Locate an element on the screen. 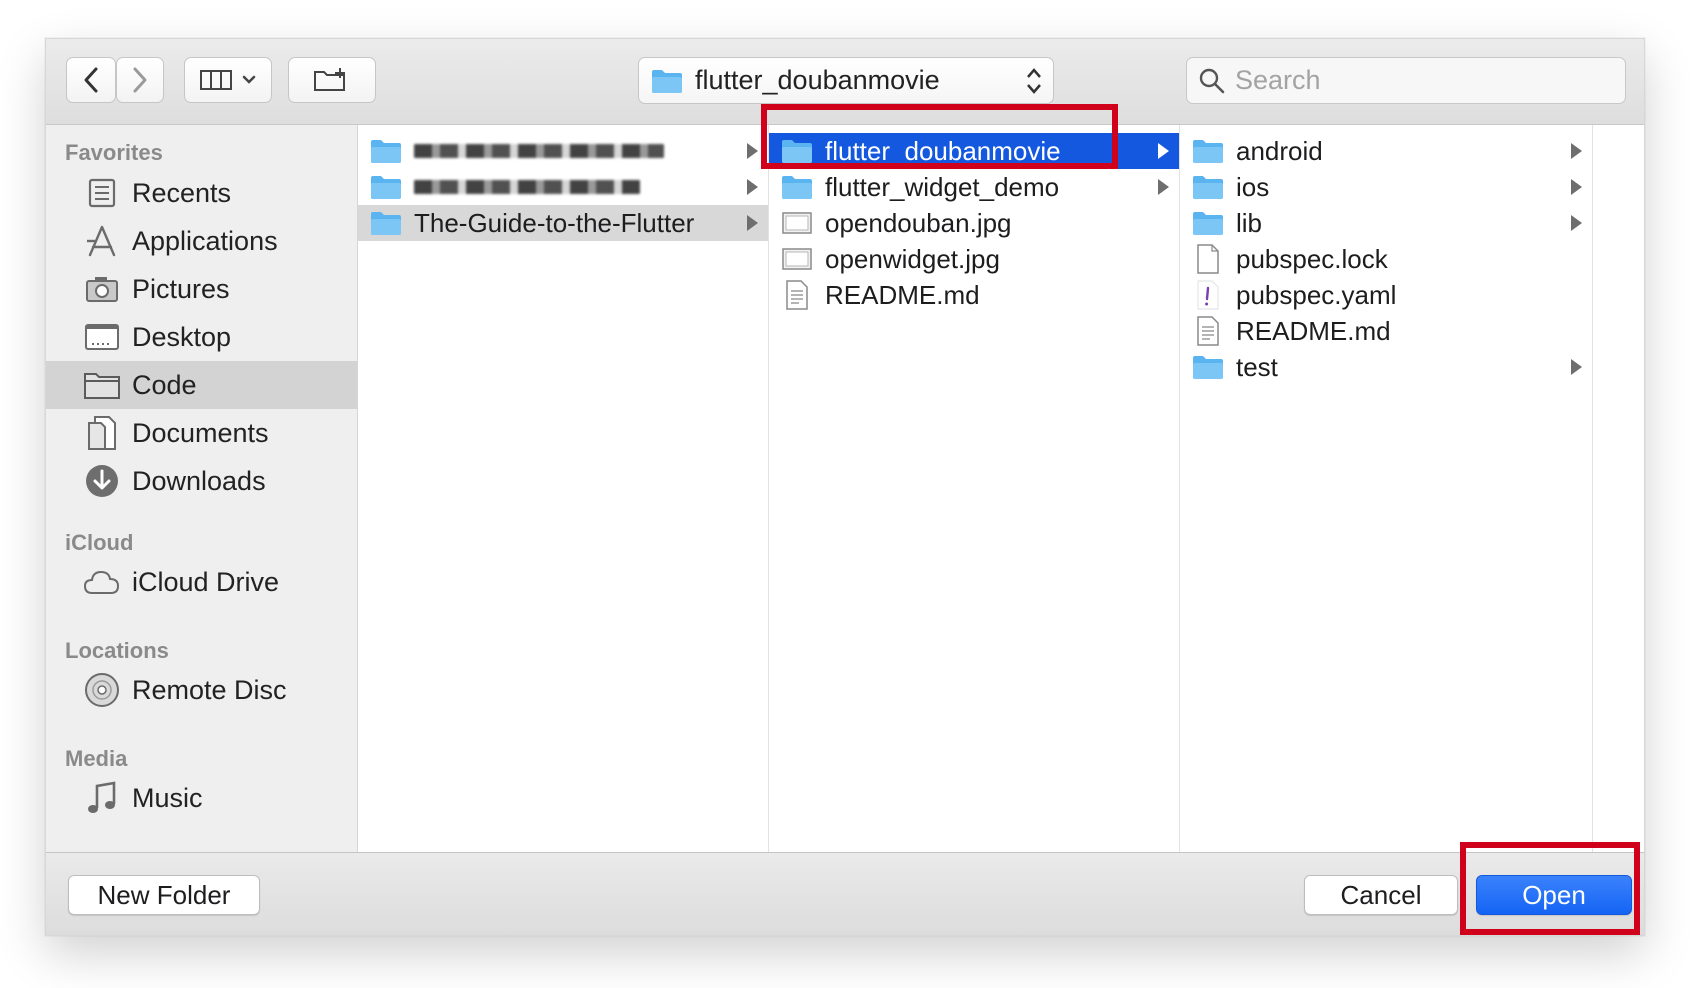  sidebar-item-icloud-drive: iCloud Drive is located at coordinates (201, 582).